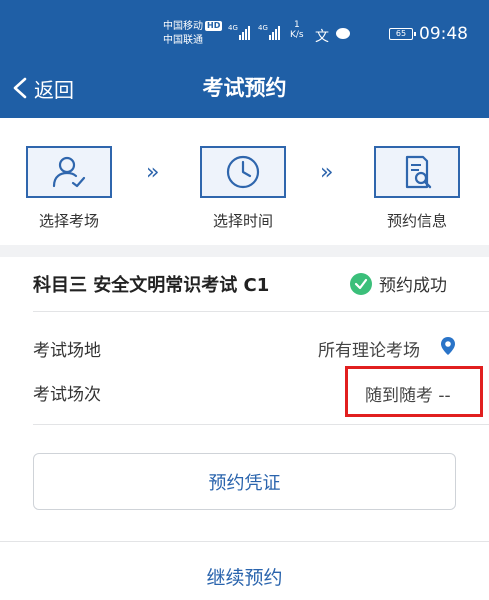 The width and height of the screenshot is (489, 600). What do you see at coordinates (269, 32) in the screenshot?
I see `signal-2-icon: 4G` at bounding box center [269, 32].